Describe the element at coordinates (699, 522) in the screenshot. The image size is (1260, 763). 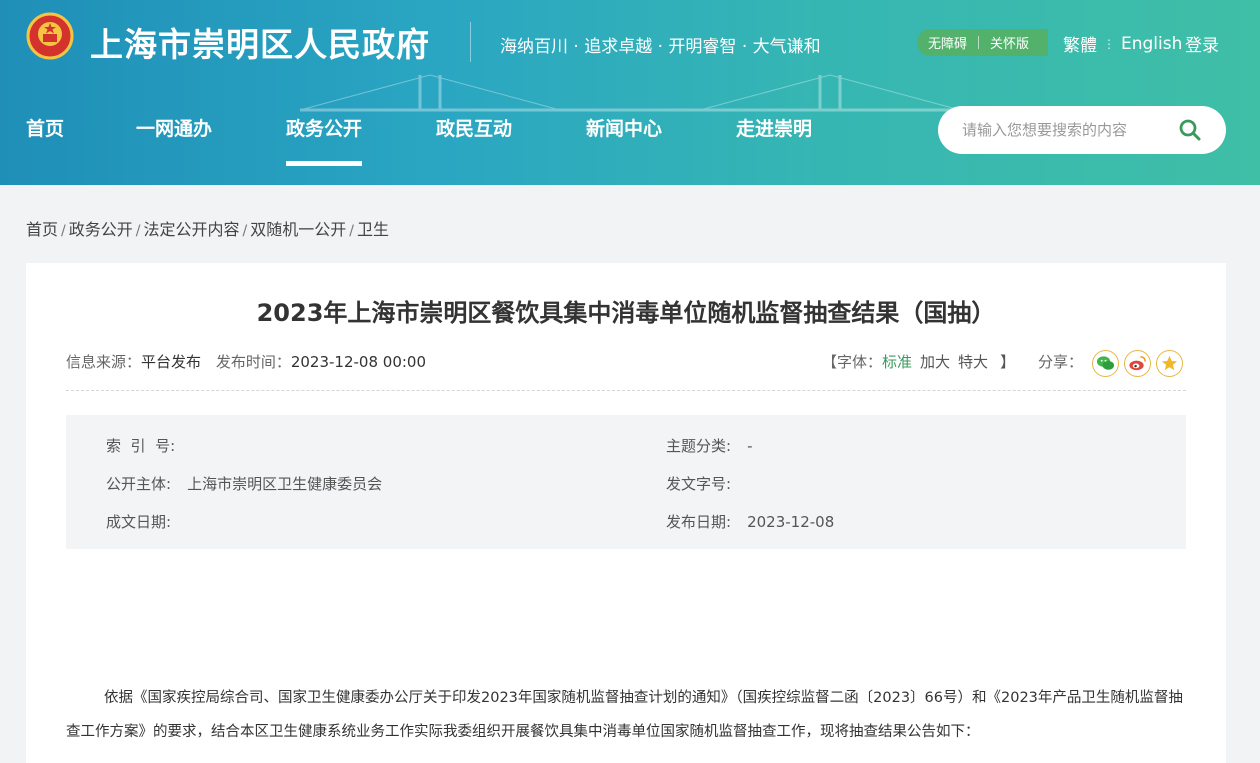
I see `publish-date-label: 发布日期:` at that location.